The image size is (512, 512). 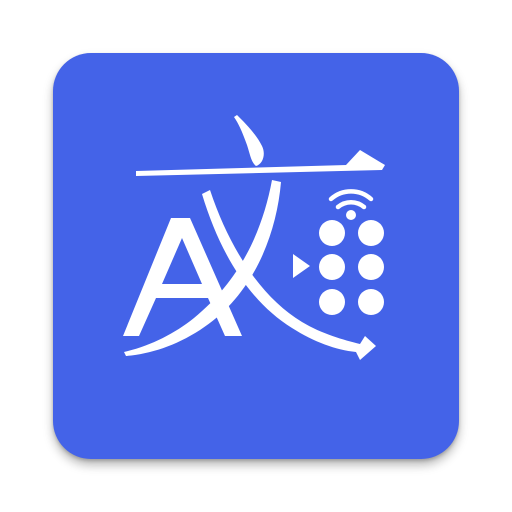 What do you see at coordinates (351, 267) in the screenshot?
I see `braille-cell-icon` at bounding box center [351, 267].